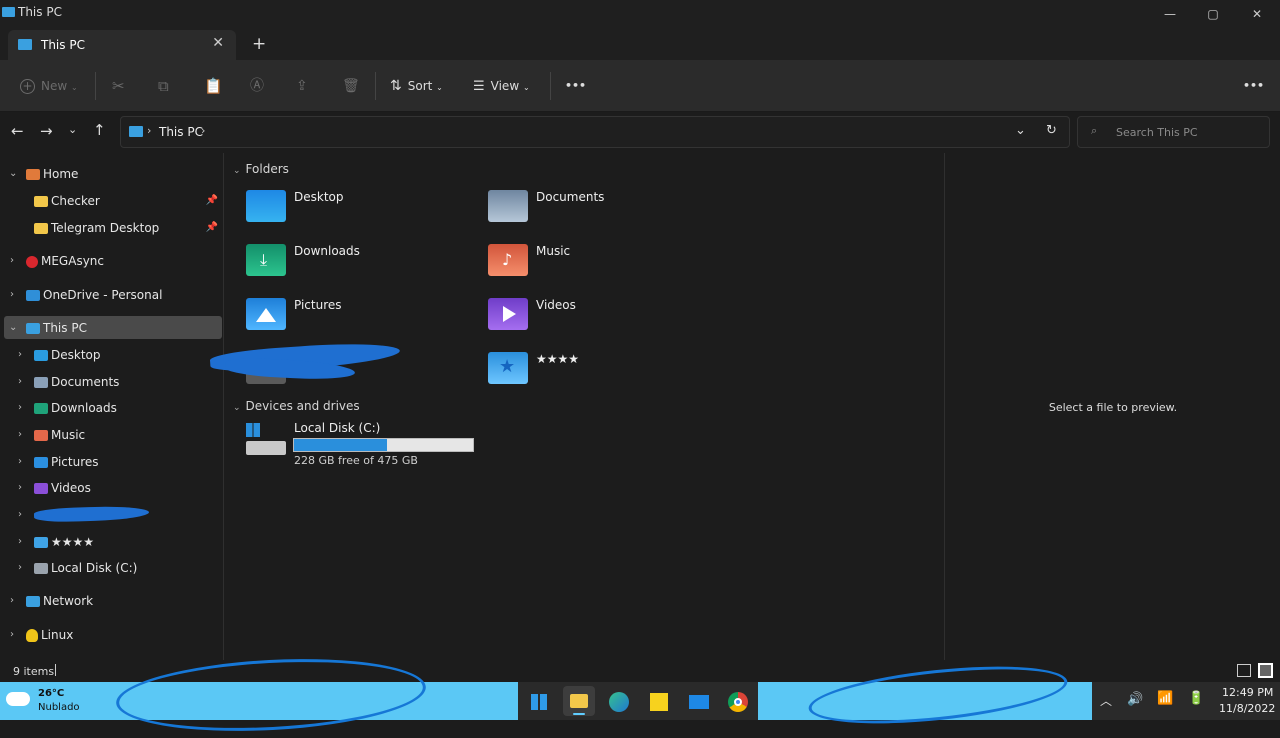 The image size is (1280, 738). I want to click on minimize-button: —, so click(1170, 14).